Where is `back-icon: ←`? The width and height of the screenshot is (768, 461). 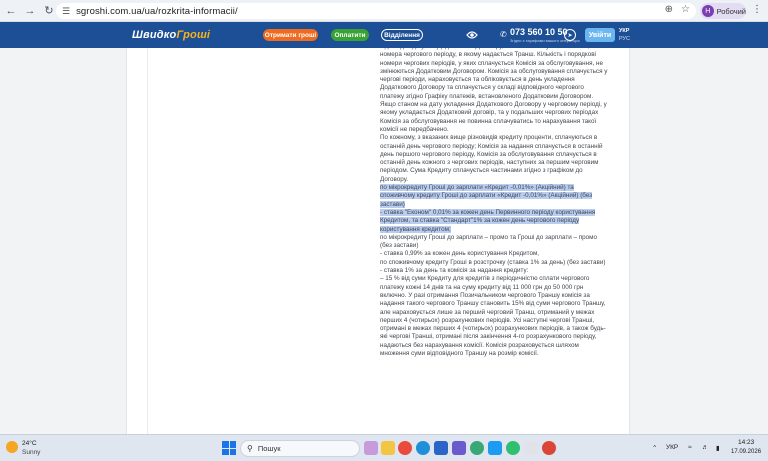
back-icon: ← is located at coordinates (11, 11).